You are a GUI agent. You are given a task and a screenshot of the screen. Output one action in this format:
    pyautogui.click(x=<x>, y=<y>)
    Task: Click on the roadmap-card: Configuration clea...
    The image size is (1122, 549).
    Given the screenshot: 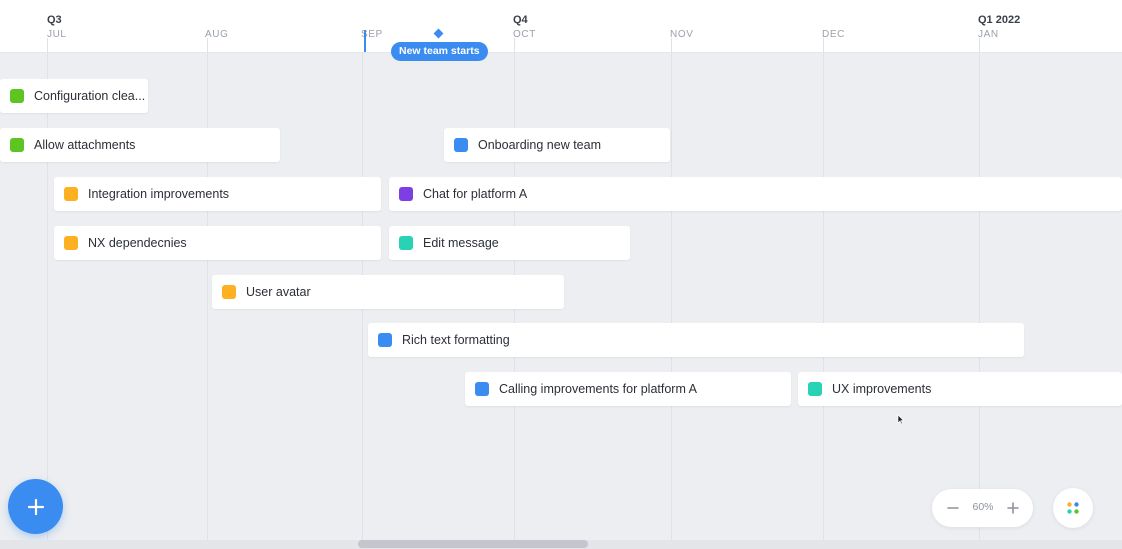 What is the action you would take?
    pyautogui.click(x=74, y=96)
    